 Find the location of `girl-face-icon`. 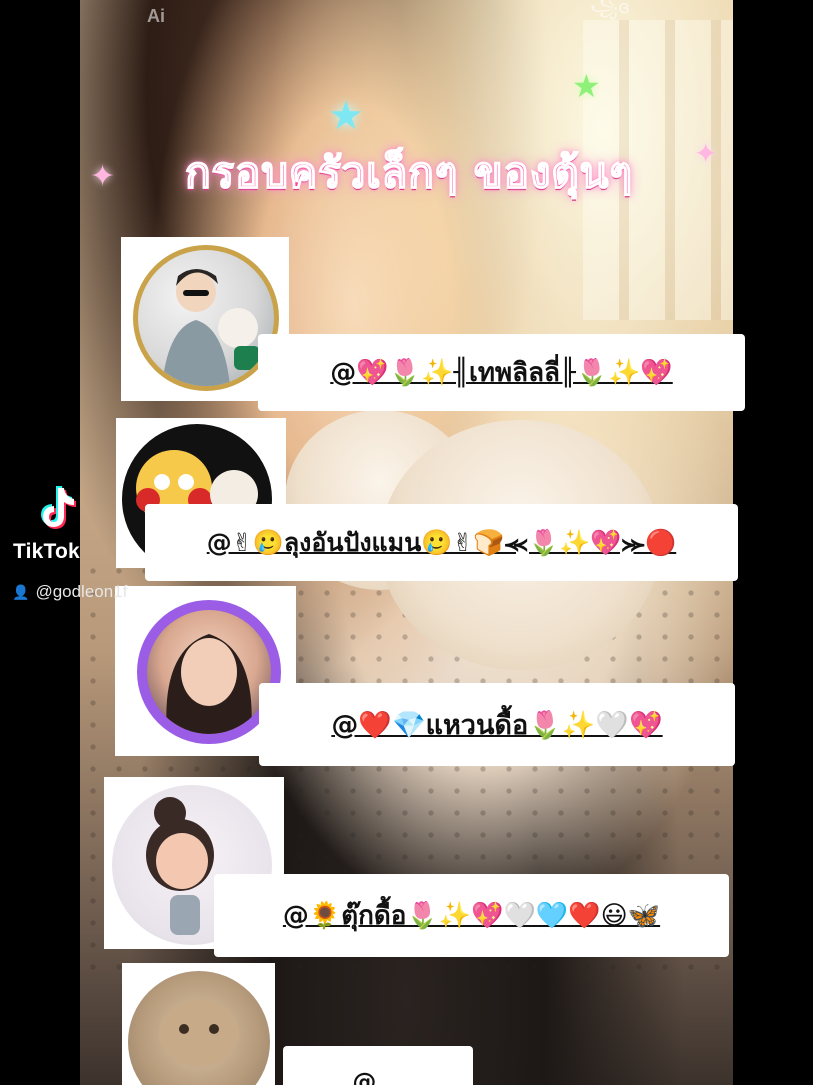

girl-face-icon is located at coordinates (209, 684).